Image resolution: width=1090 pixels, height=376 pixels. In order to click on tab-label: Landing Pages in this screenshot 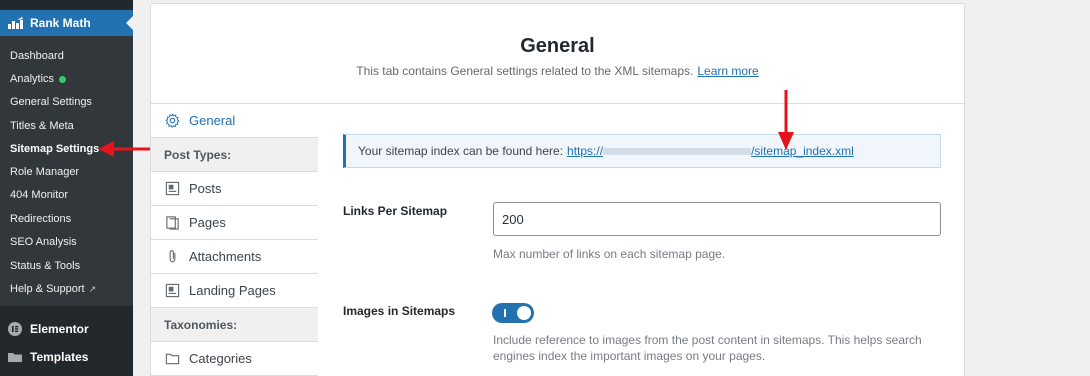, I will do `click(232, 290)`.